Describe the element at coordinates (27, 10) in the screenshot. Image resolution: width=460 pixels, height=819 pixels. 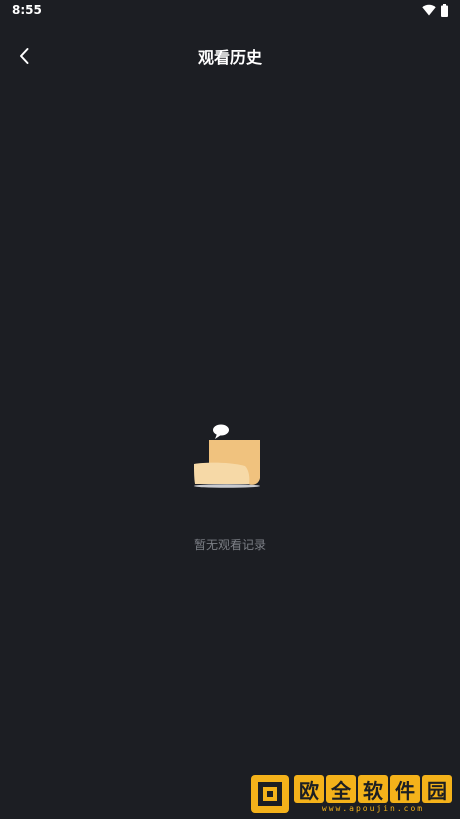
I see `status-time: 8:55` at that location.